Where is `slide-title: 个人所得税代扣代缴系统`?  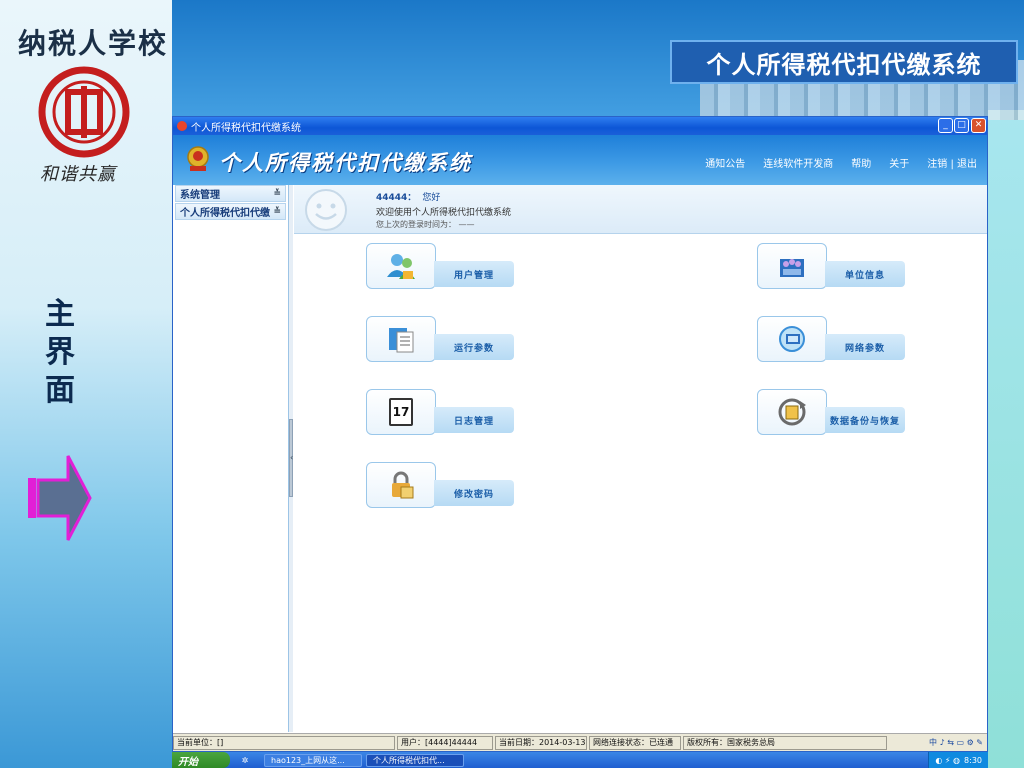 slide-title: 个人所得税代扣代缴系统 is located at coordinates (844, 64).